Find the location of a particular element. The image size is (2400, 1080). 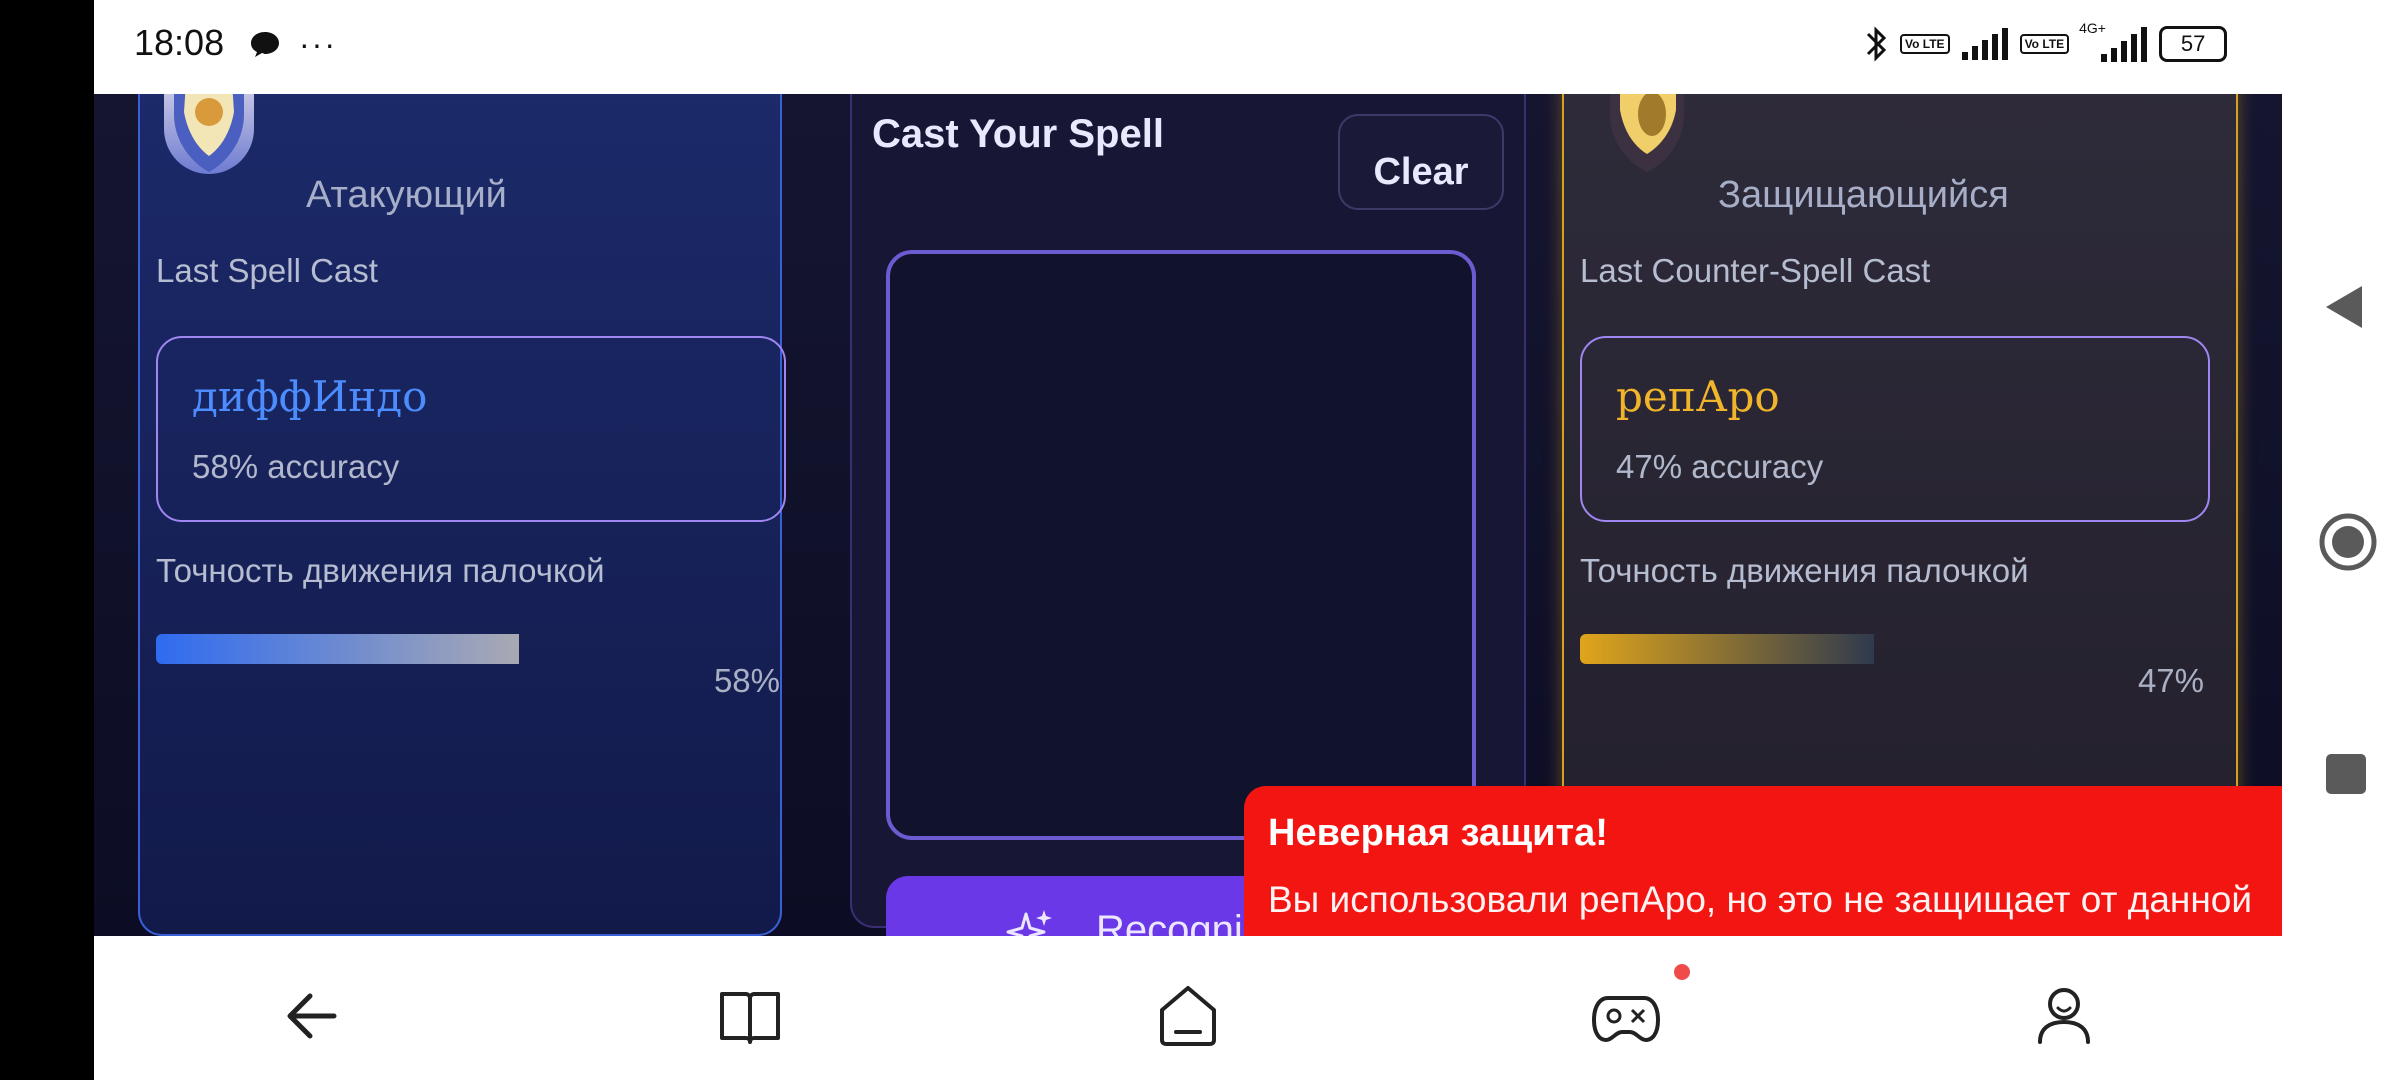

status-icons: Vo LTE Vo LTE 4G+ 57 is located at coordinates (2046, 42).